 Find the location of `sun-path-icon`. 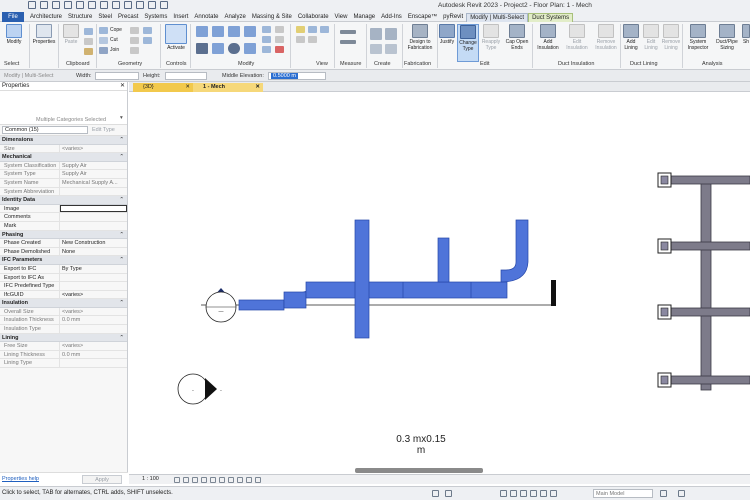

sun-path-icon is located at coordinates (195, 480).